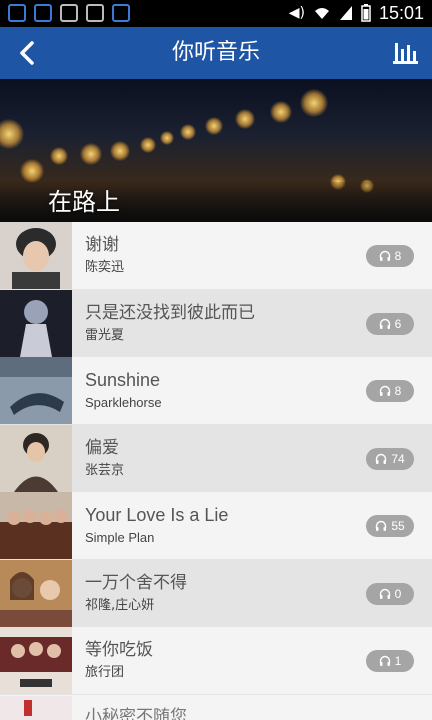  What do you see at coordinates (390, 526) in the screenshot?
I see `listen-count-badge: 55` at bounding box center [390, 526].